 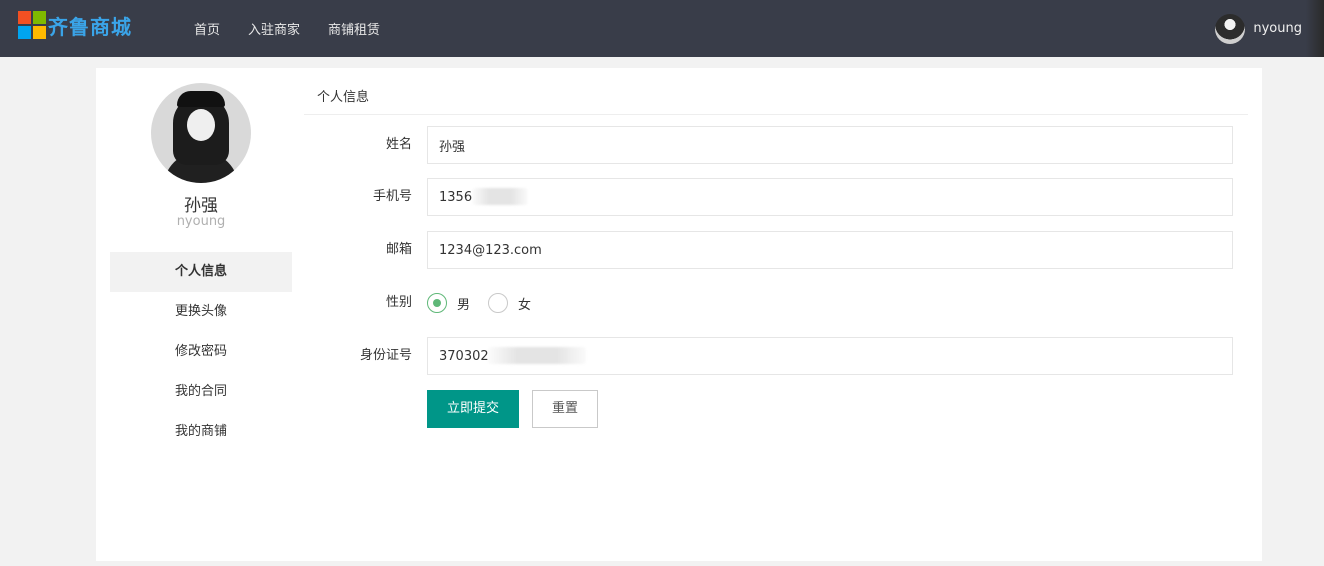 I want to click on phone-blur-mask, so click(x=500, y=196).